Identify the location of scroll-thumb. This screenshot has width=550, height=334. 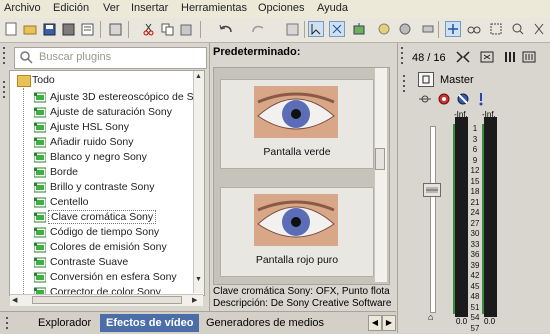
(107, 300).